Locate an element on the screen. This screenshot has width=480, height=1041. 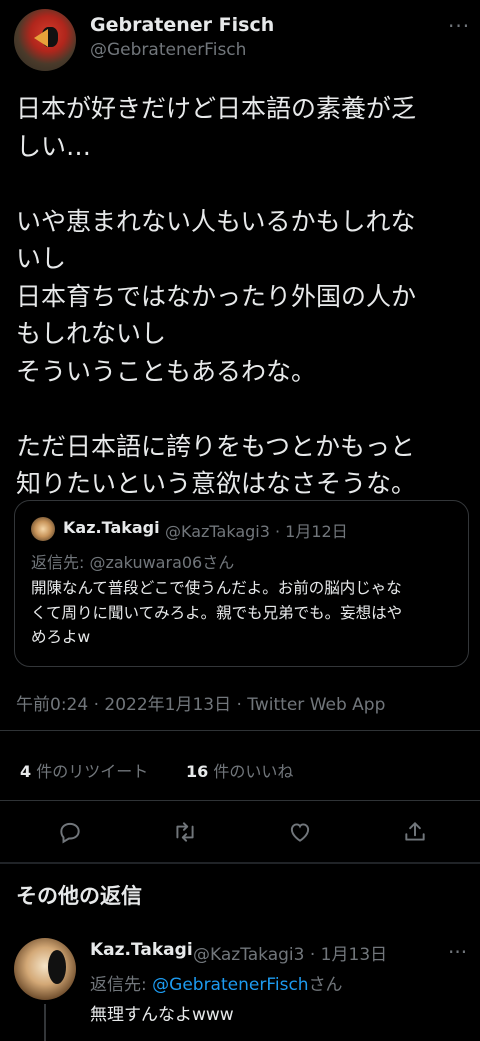
reply-to-suffix: さん is located at coordinates (325, 985).